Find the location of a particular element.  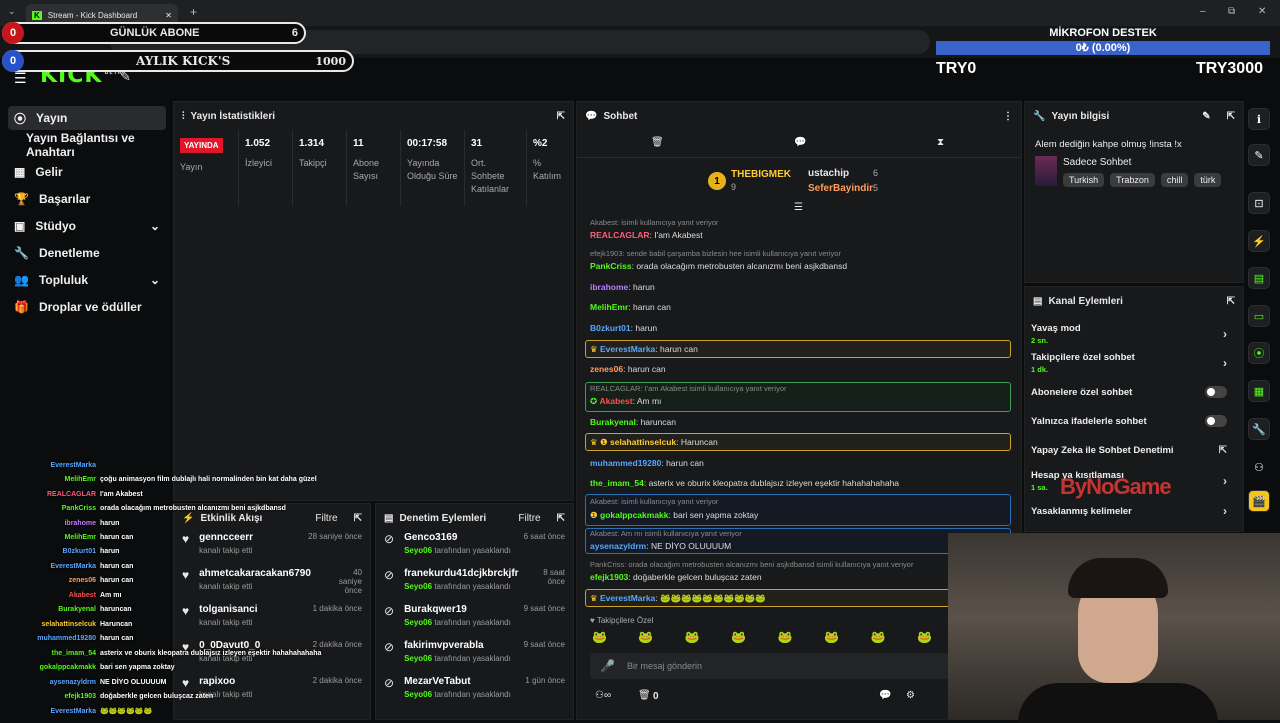

hamburger-menu-icon: ☰ is located at coordinates (20, 78).